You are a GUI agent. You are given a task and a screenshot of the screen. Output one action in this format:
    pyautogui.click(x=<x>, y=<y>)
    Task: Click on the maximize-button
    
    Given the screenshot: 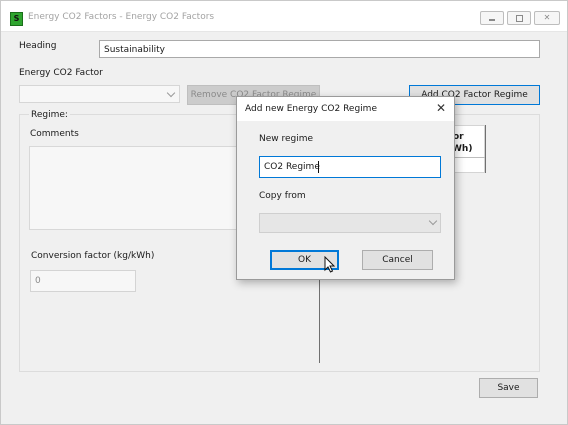 What is the action you would take?
    pyautogui.click(x=519, y=18)
    